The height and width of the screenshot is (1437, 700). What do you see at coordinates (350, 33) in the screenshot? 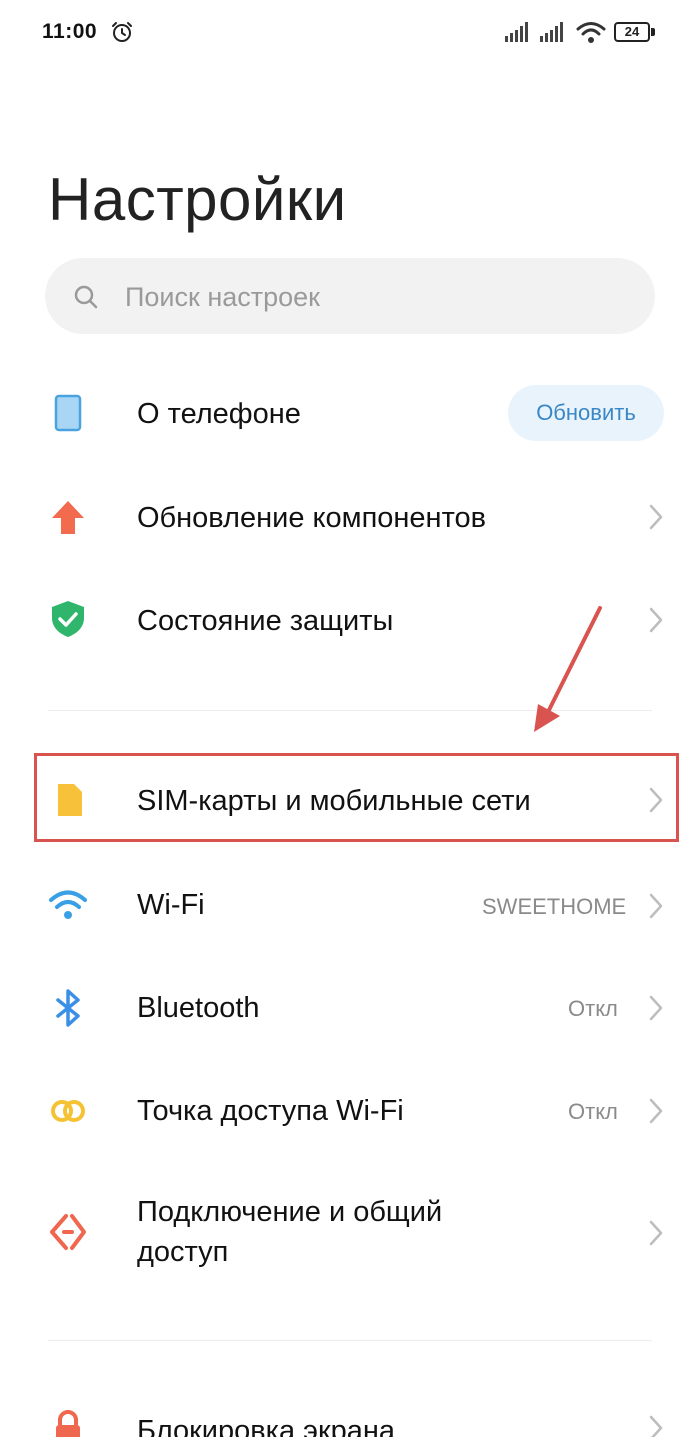
I see `status-bar: 11:00 24` at bounding box center [350, 33].